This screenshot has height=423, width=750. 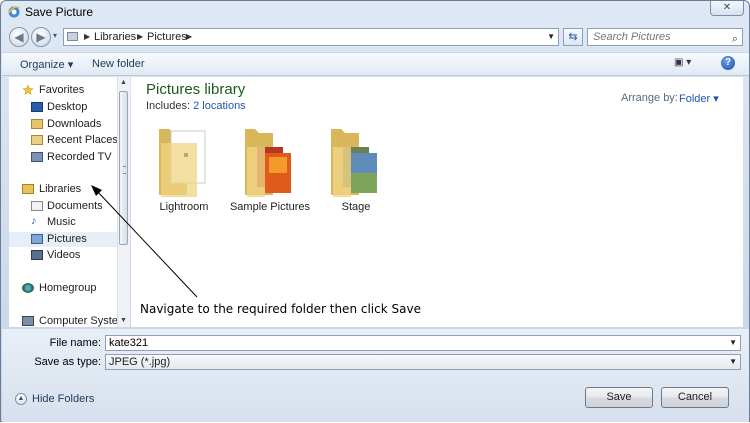 What do you see at coordinates (140, 362) in the screenshot?
I see `save-type-value: JPEG (*.jpg)` at bounding box center [140, 362].